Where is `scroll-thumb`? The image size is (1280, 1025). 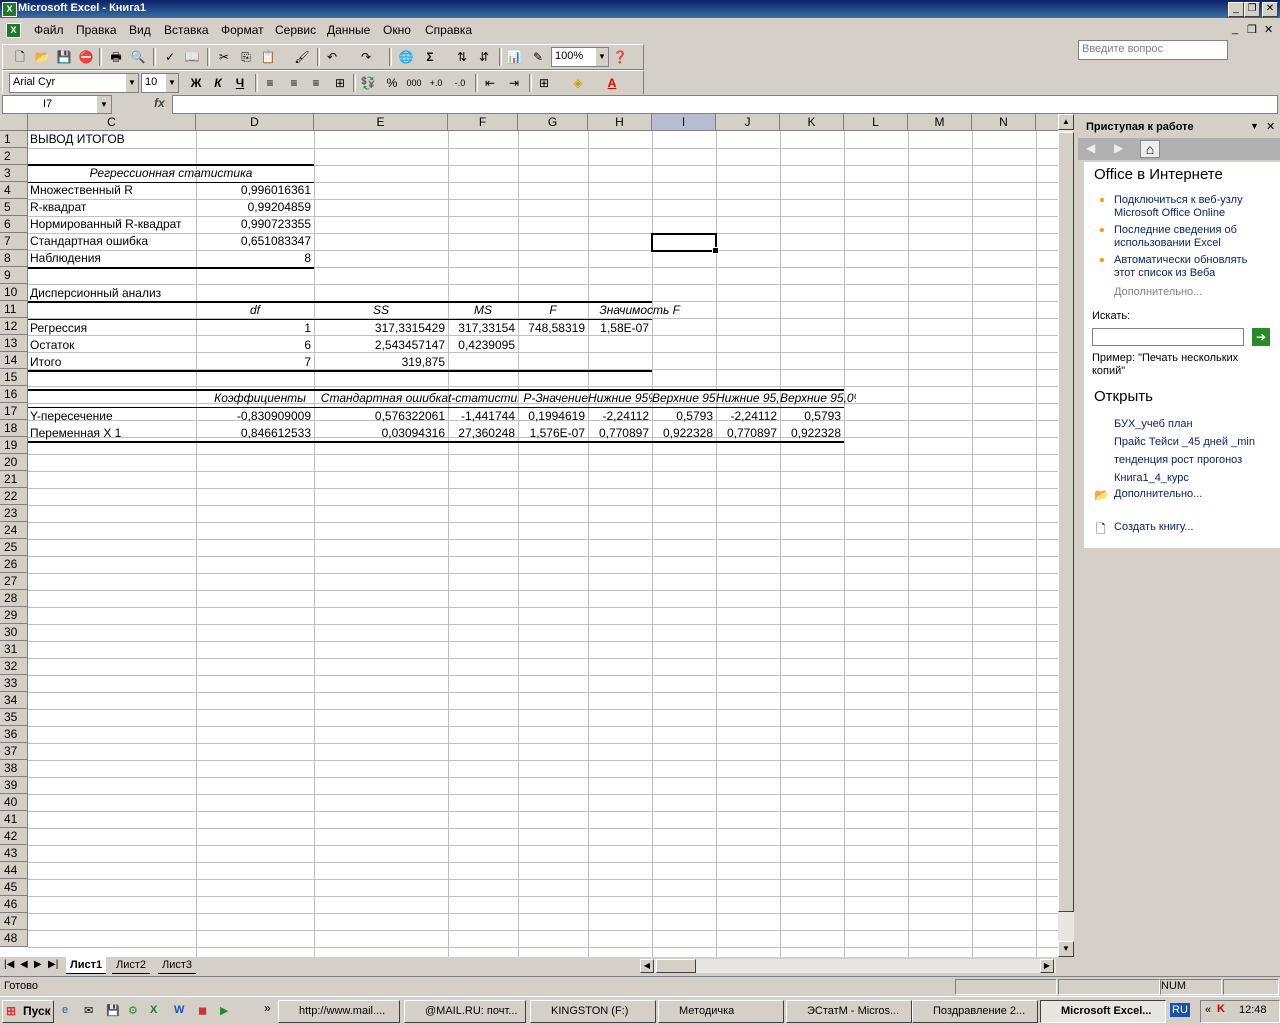 scroll-thumb is located at coordinates (1066, 522).